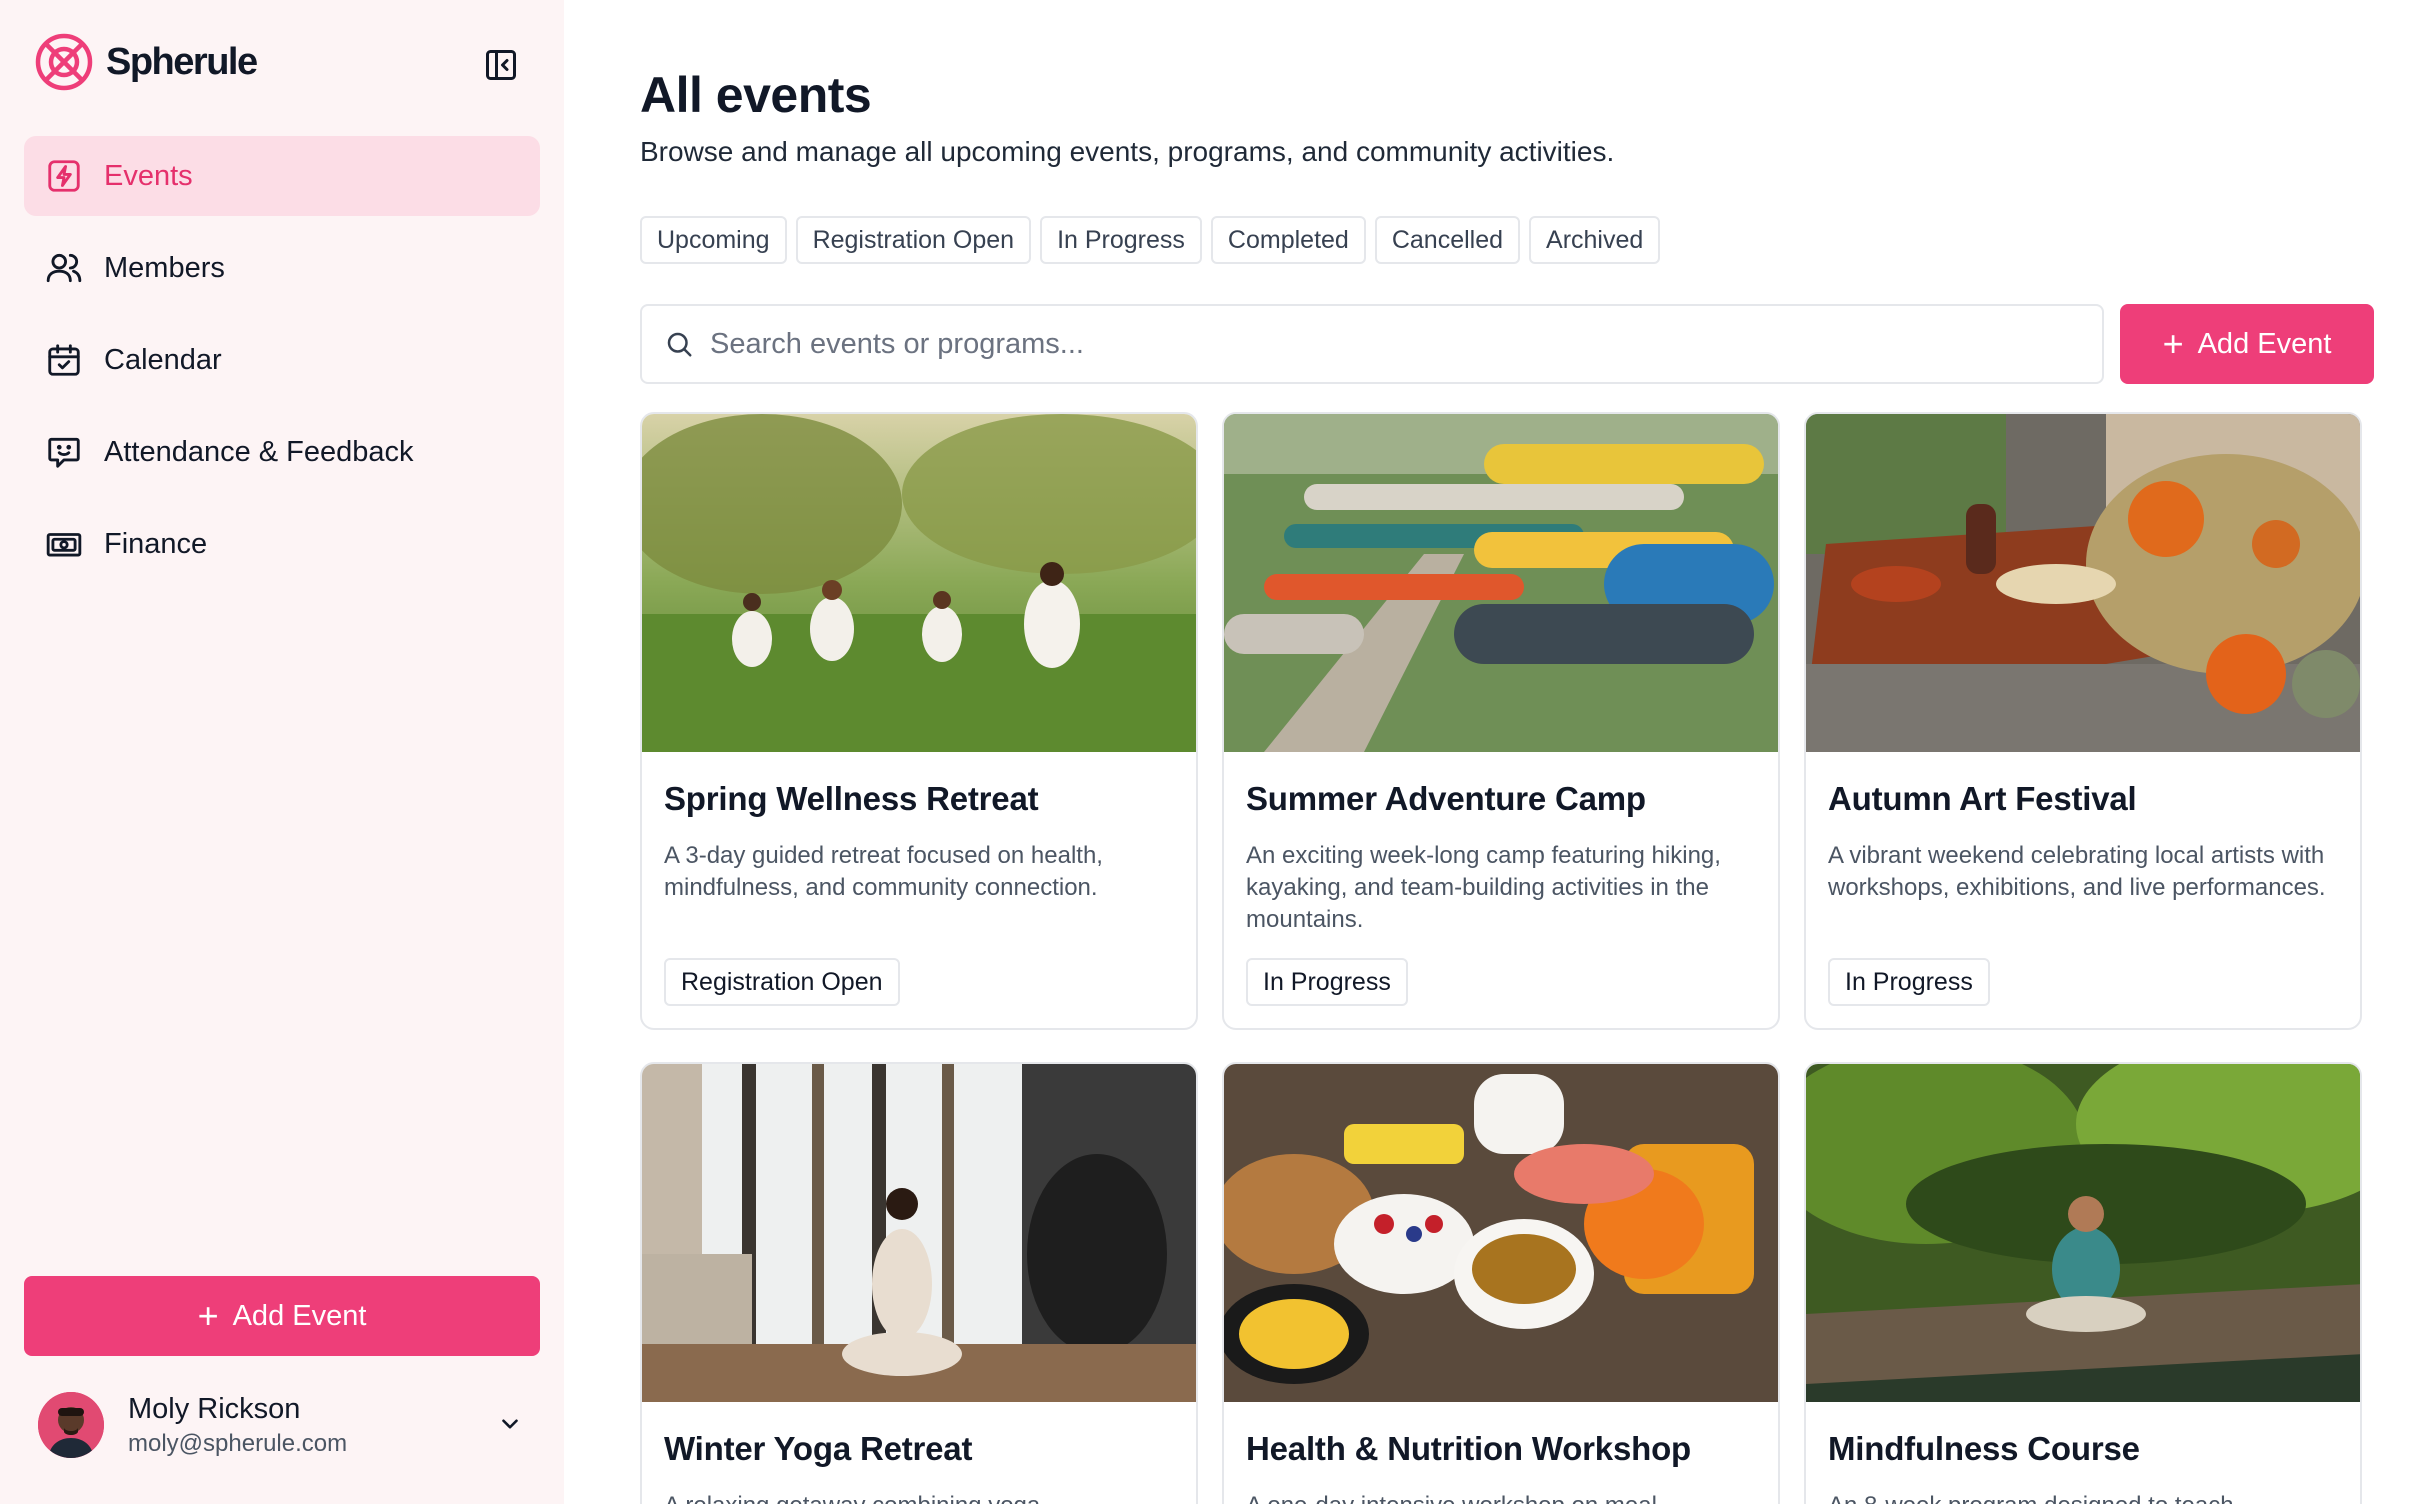 This screenshot has width=2432, height=1504. What do you see at coordinates (282, 360) in the screenshot?
I see `sidebar-item-calendar: Calendar` at bounding box center [282, 360].